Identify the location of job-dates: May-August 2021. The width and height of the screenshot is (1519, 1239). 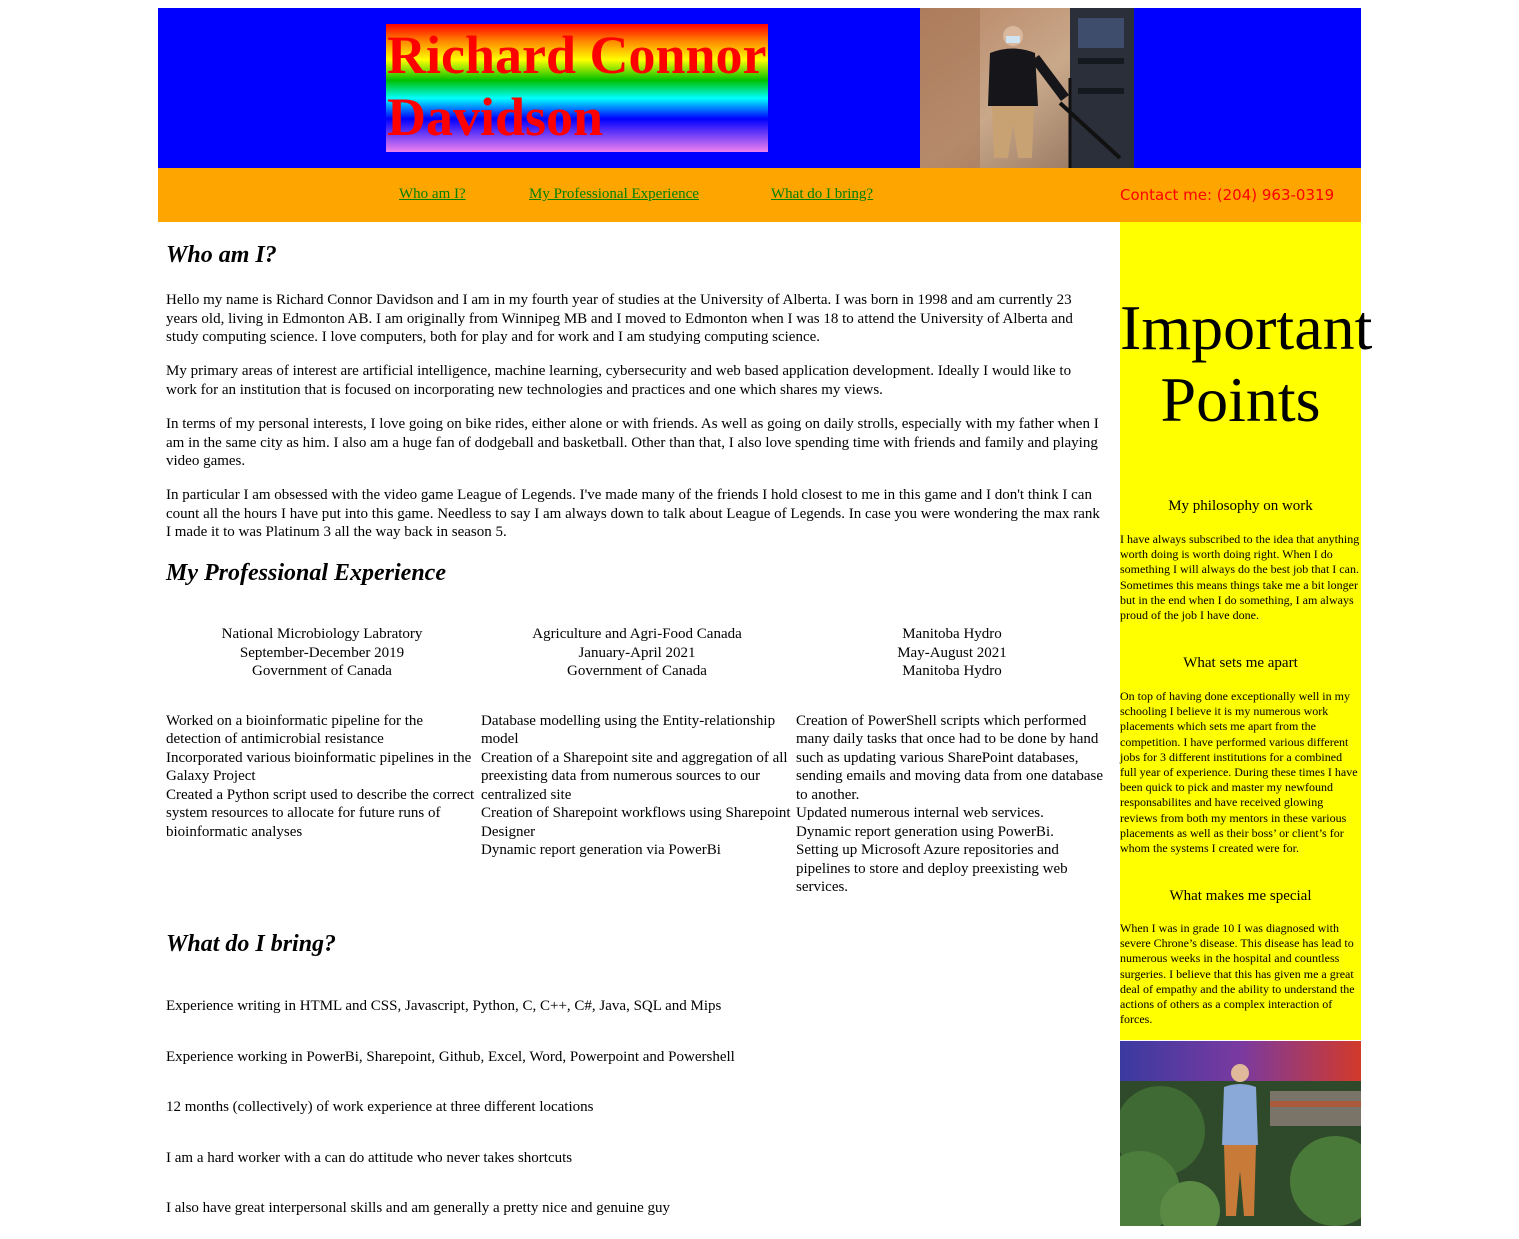
(952, 652).